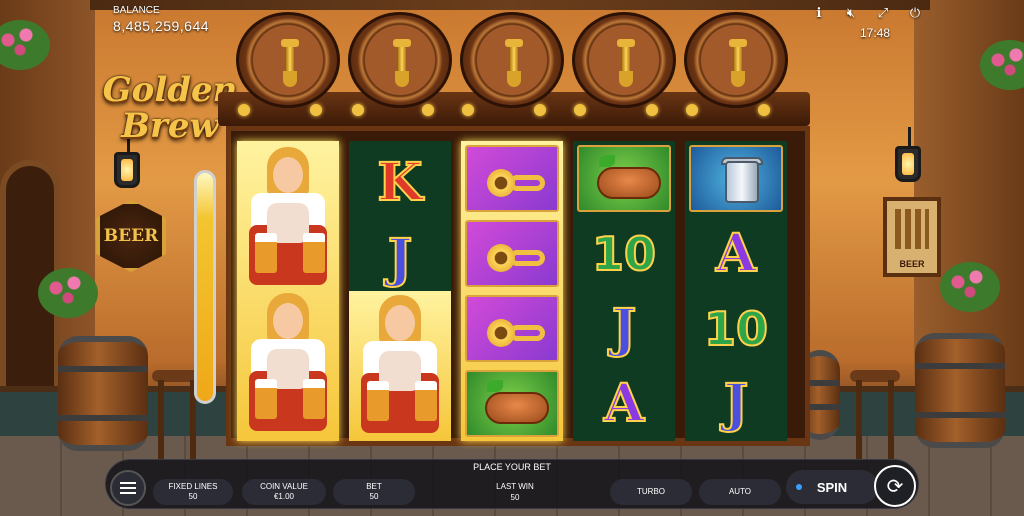  What do you see at coordinates (103, 393) in the screenshot?
I see `left-barrel-decoration` at bounding box center [103, 393].